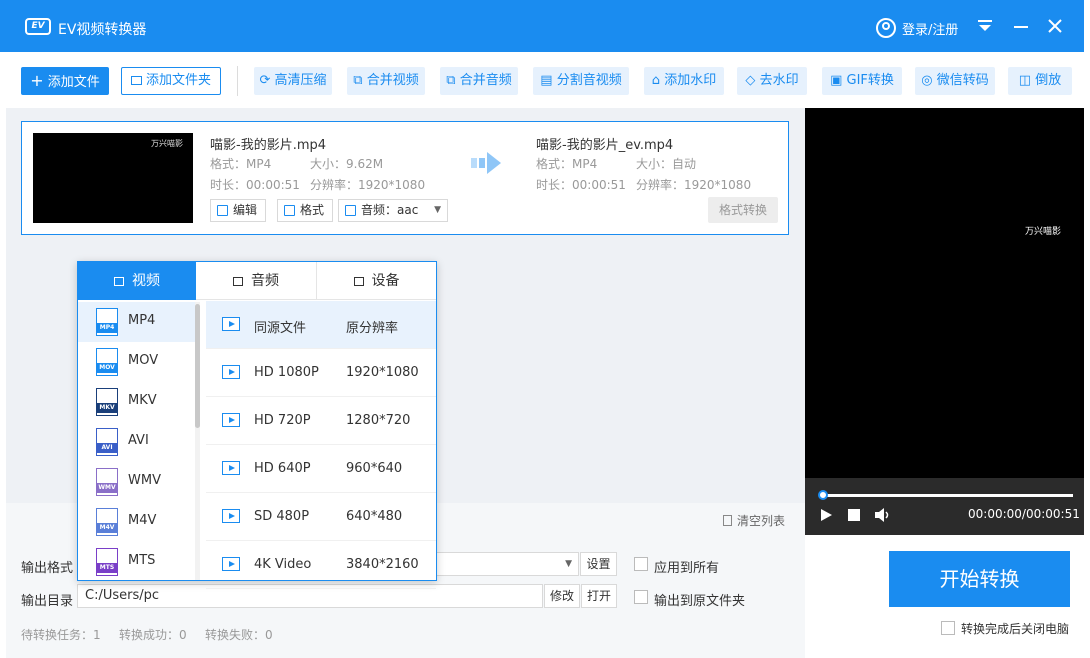 The height and width of the screenshot is (658, 1090). Describe the element at coordinates (113, 178) in the screenshot. I see `video-thumbnail: 万兴喵影` at that location.